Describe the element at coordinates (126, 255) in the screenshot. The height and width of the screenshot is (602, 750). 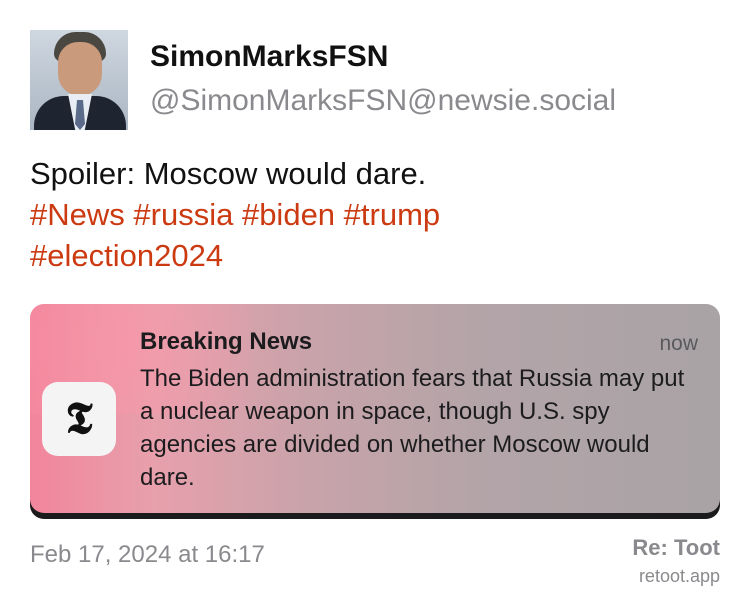
I see `hashtag-election2024: #election2024` at that location.